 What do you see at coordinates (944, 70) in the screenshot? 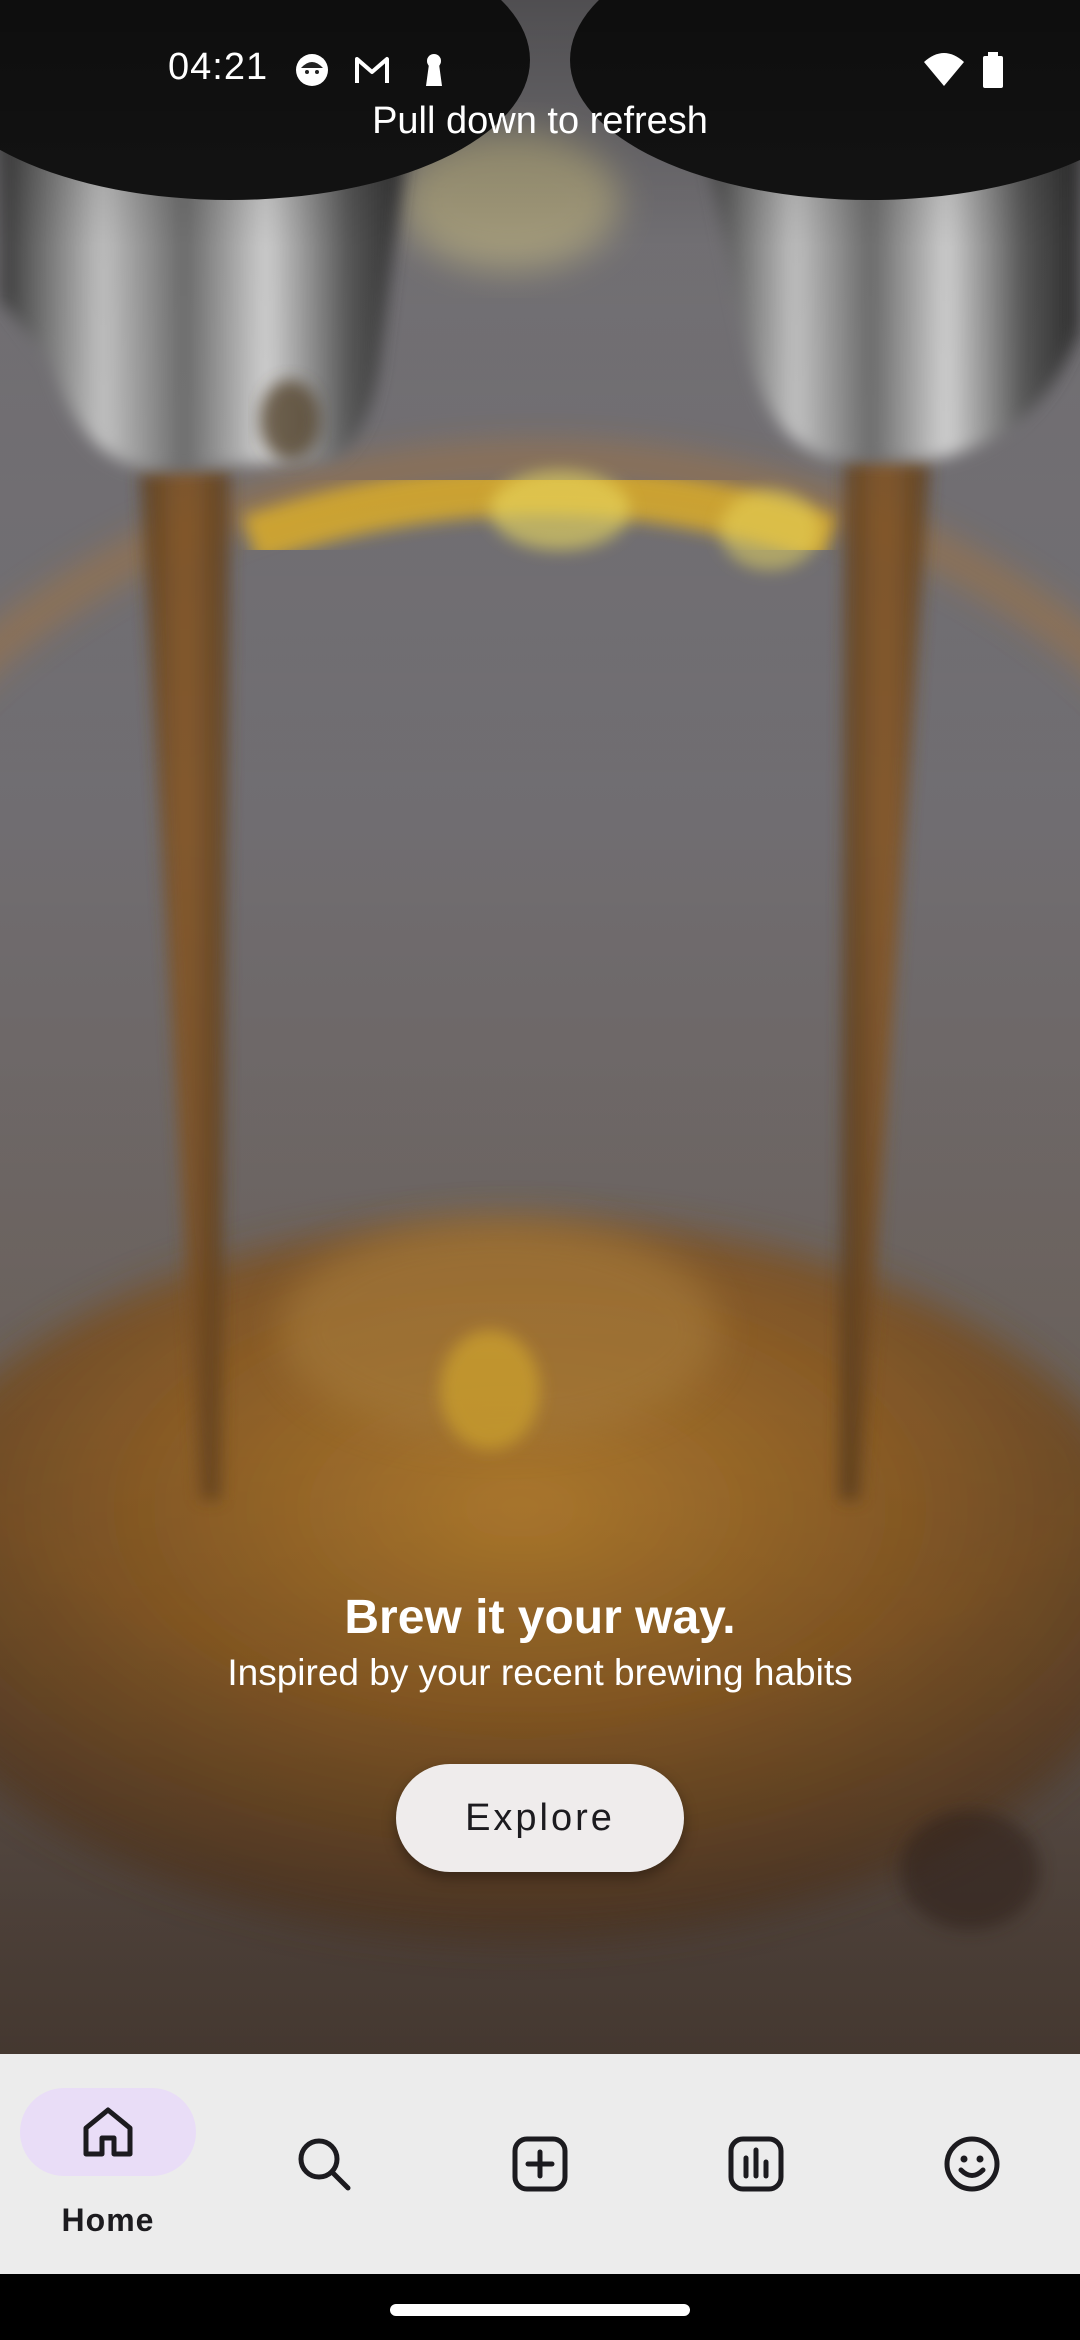
I see `wifi-icon` at bounding box center [944, 70].